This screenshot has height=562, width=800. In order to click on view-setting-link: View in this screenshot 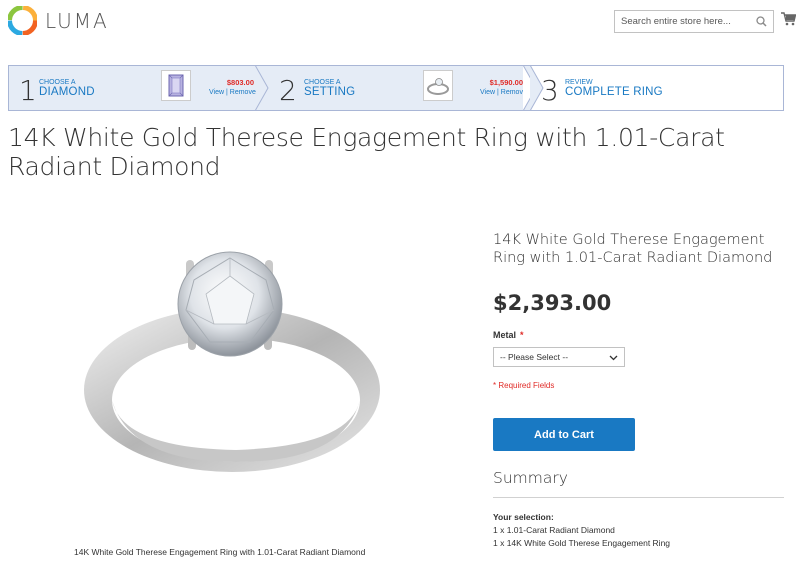, I will do `click(487, 92)`.